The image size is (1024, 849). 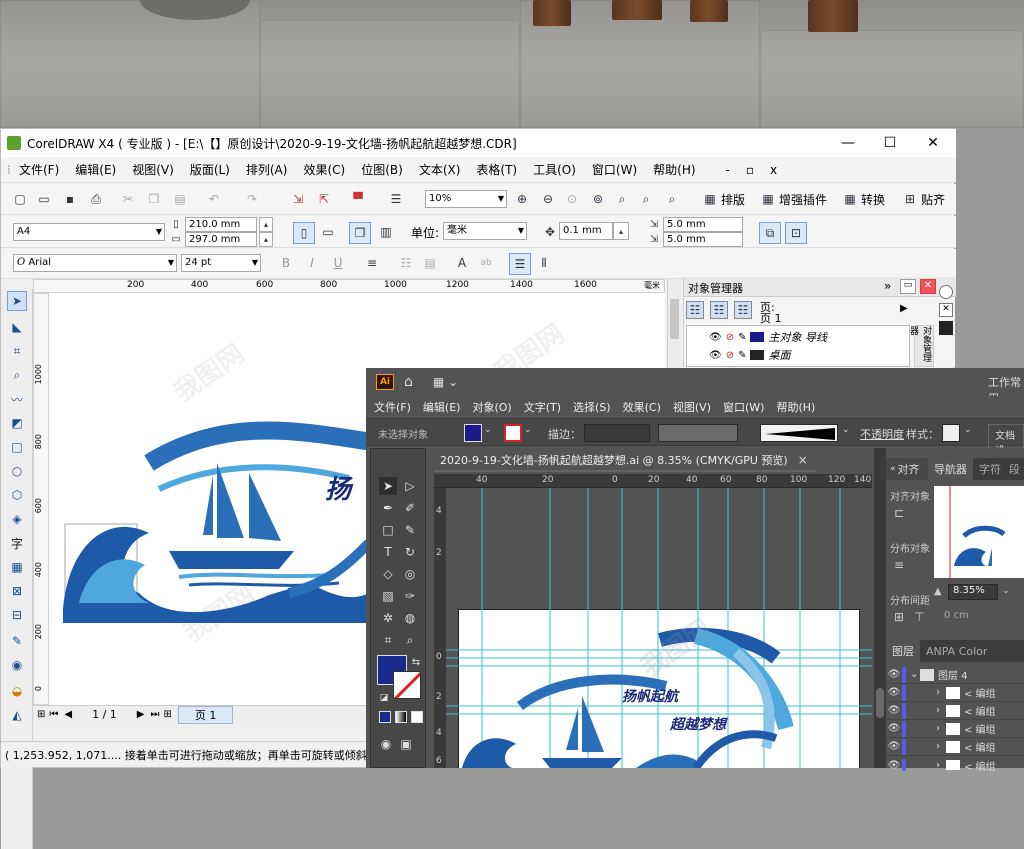 I want to click on pick-tool-icon: ➤, so click(x=17, y=301).